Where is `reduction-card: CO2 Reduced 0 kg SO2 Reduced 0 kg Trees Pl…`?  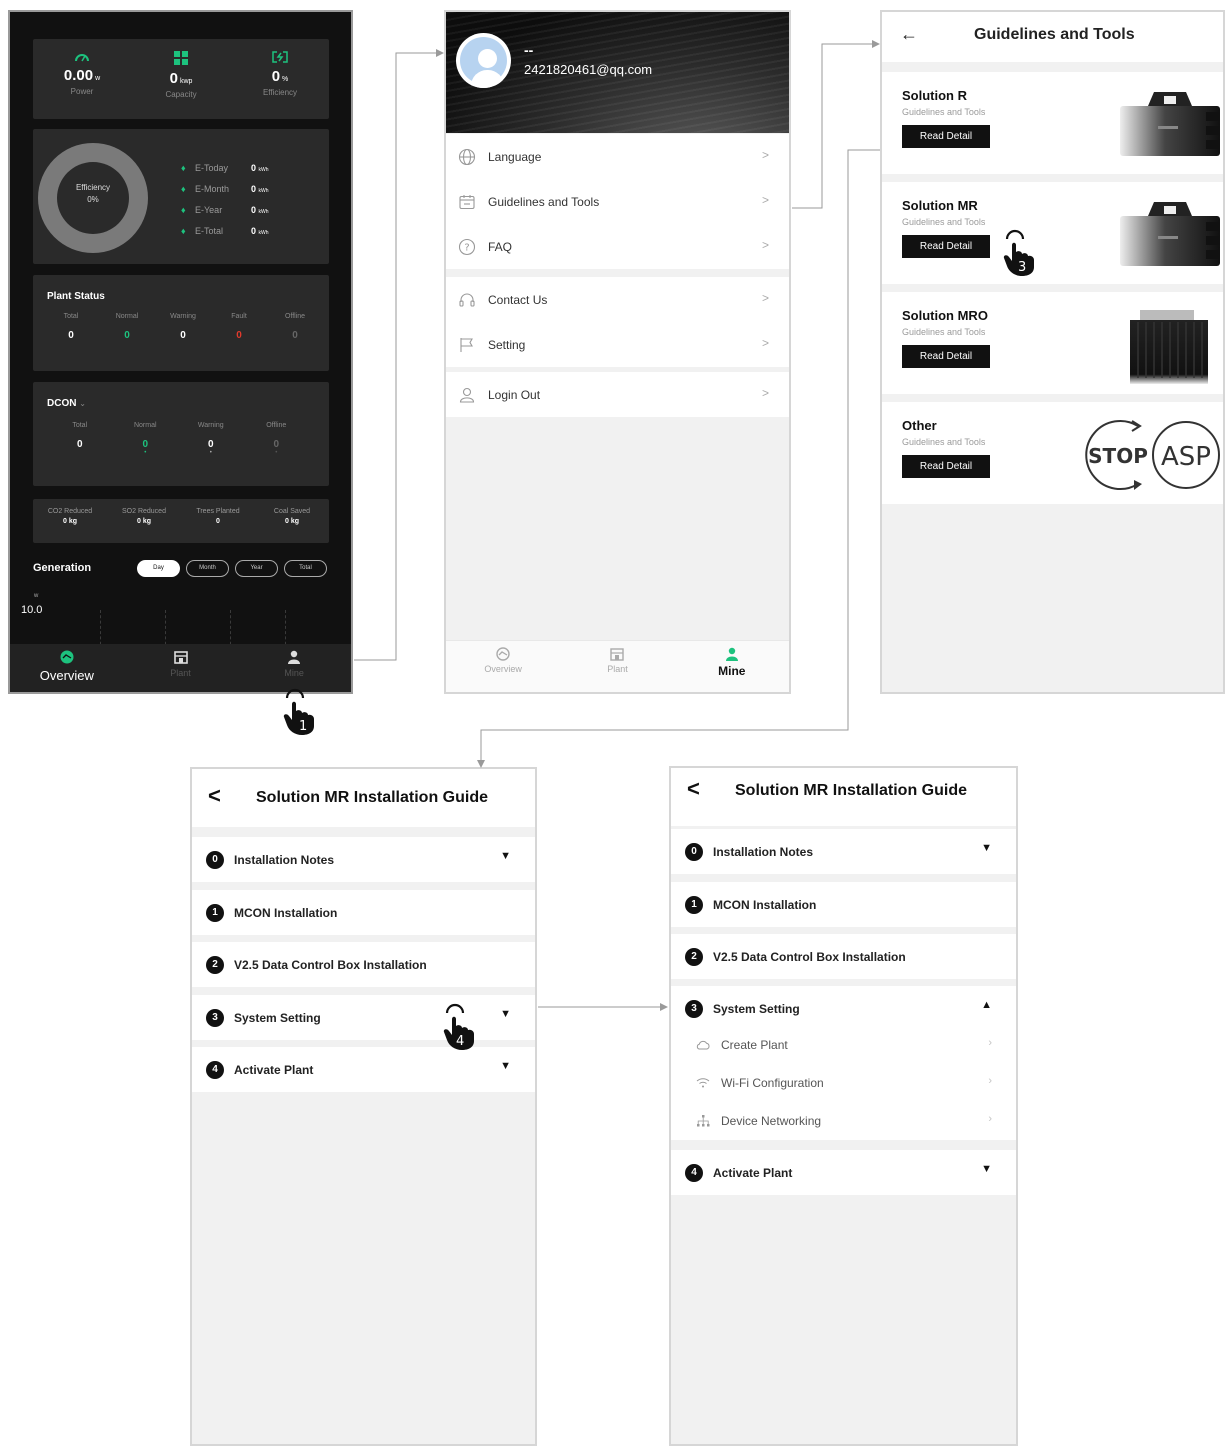
reduction-card: CO2 Reduced 0 kg SO2 Reduced 0 kg Trees Pl… is located at coordinates (181, 521).